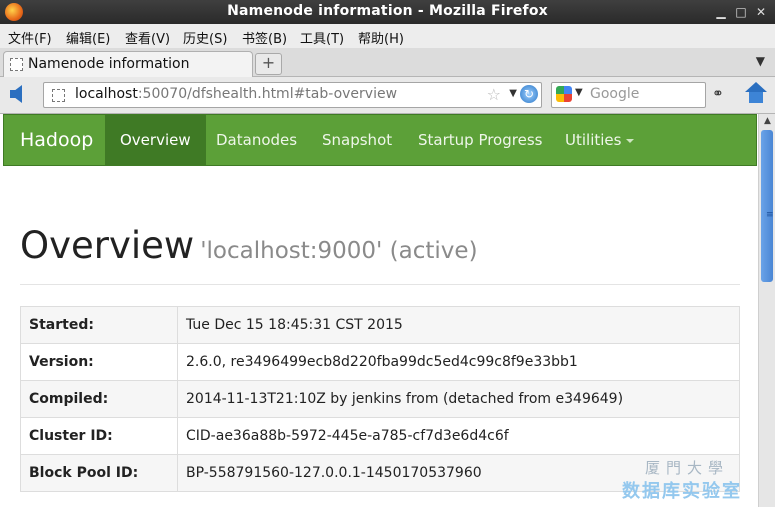 The image size is (775, 507). Describe the element at coordinates (529, 94) in the screenshot. I see `reload-icon: ↻` at that location.